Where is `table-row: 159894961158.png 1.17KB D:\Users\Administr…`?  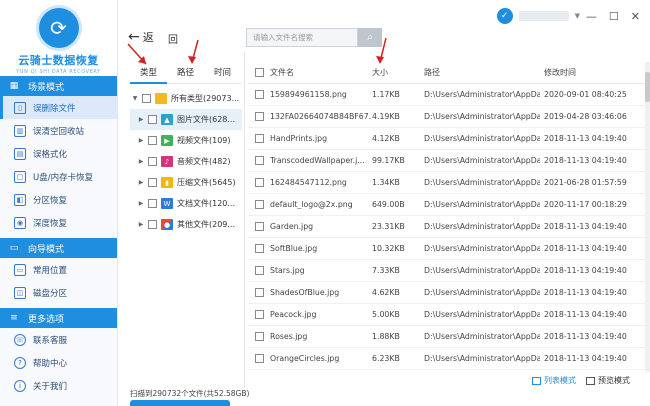 table-row: 159894961158.png 1.17KB D:\Users\Administr… is located at coordinates (449, 95).